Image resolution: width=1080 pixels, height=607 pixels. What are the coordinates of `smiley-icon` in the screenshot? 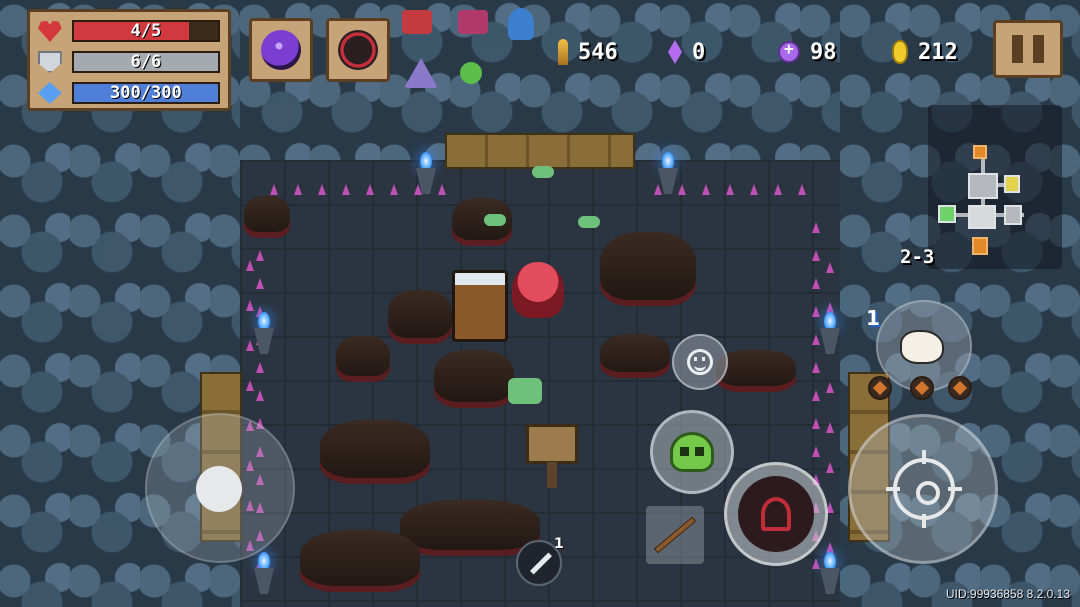 It's located at (700, 362).